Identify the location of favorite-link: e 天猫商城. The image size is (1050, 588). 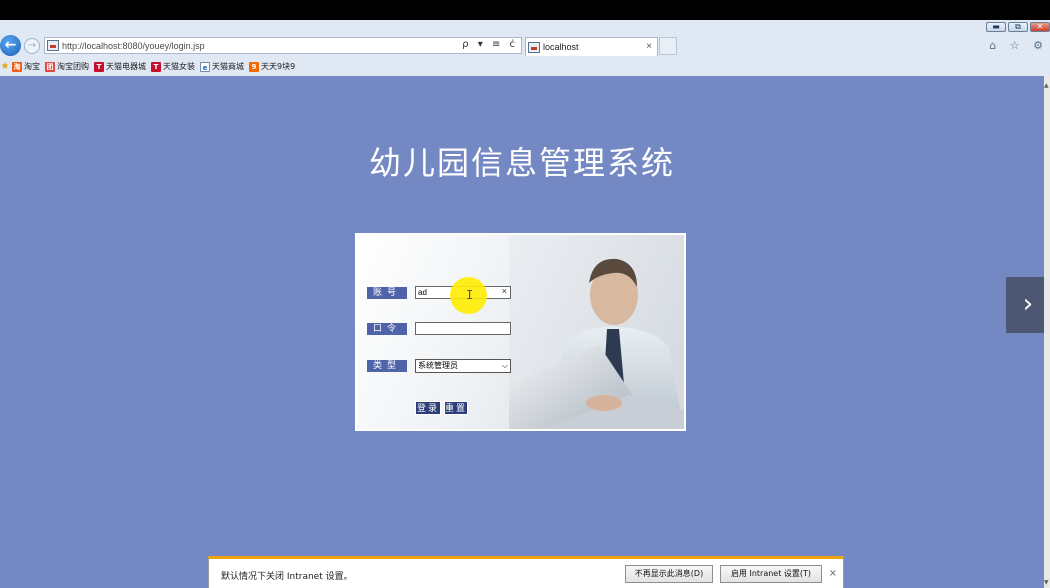
(222, 66).